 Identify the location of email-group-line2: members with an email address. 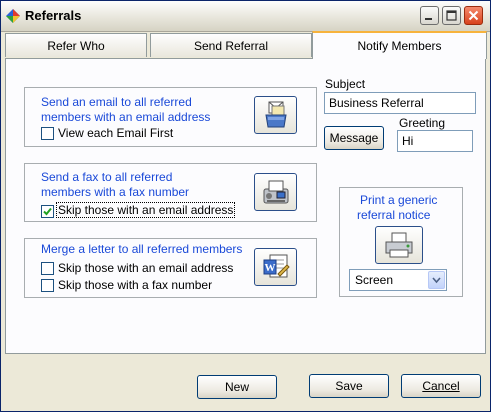
(126, 117).